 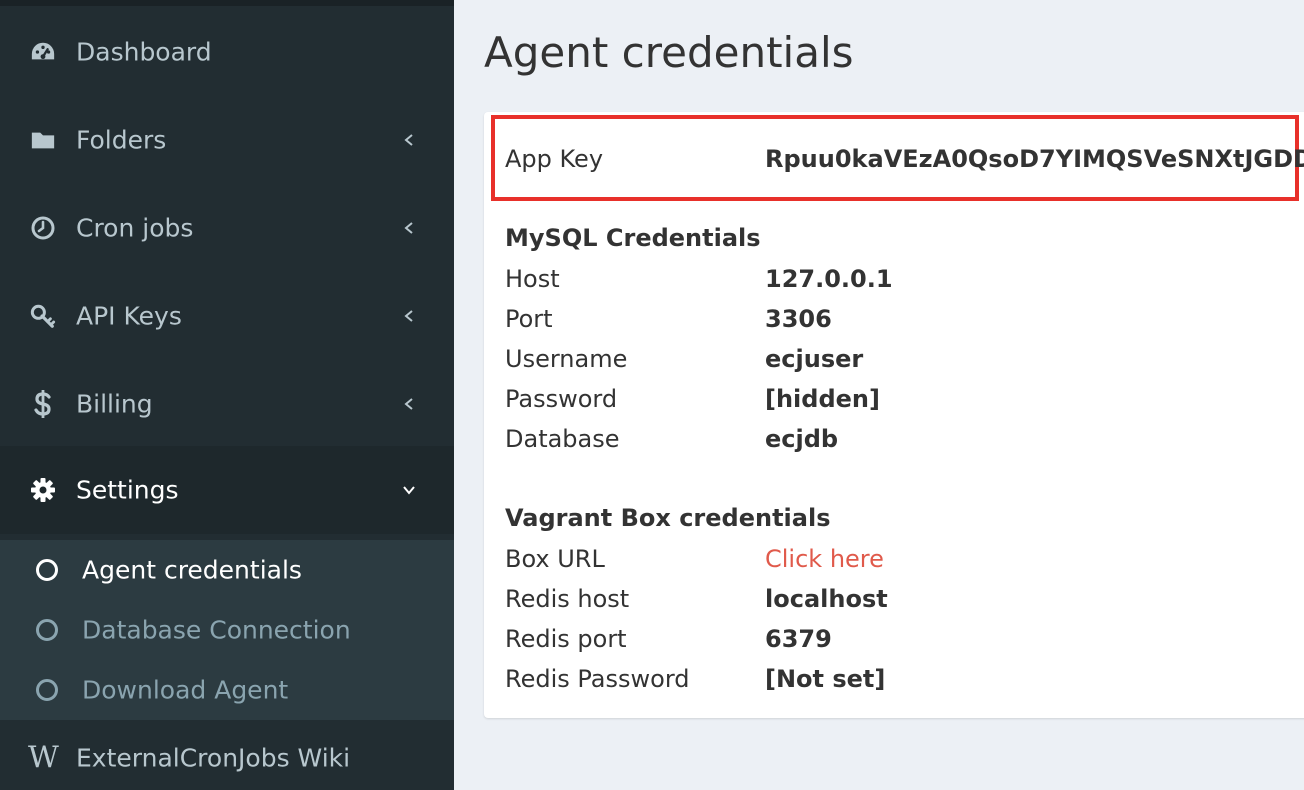 I want to click on field-label: Redis host, so click(x=567, y=599).